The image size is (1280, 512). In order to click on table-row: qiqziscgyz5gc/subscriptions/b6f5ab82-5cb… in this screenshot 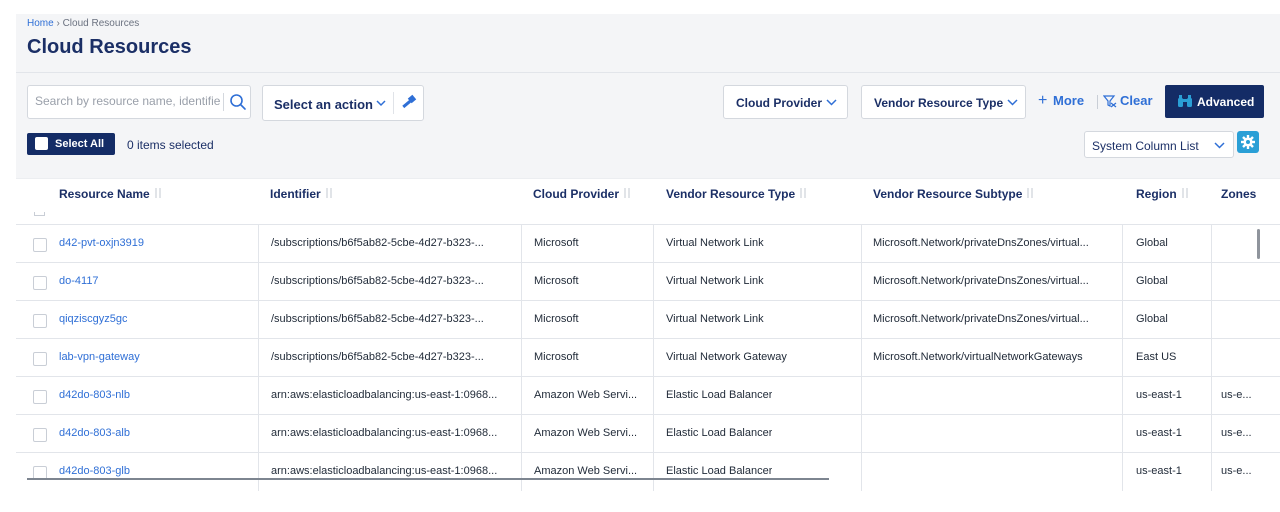, I will do `click(648, 319)`.